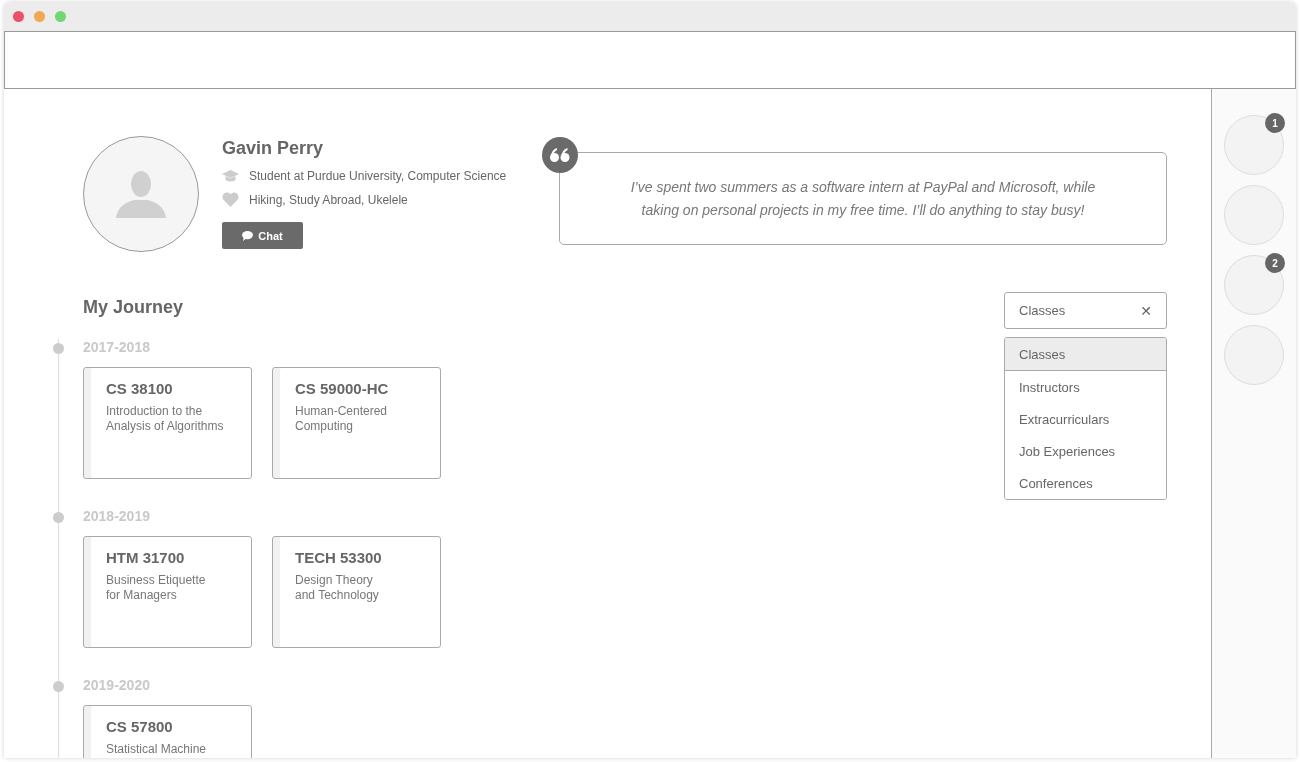 Image resolution: width=1300 pixels, height=762 pixels. What do you see at coordinates (342, 388) in the screenshot?
I see `course-code: CS 59000-HC` at bounding box center [342, 388].